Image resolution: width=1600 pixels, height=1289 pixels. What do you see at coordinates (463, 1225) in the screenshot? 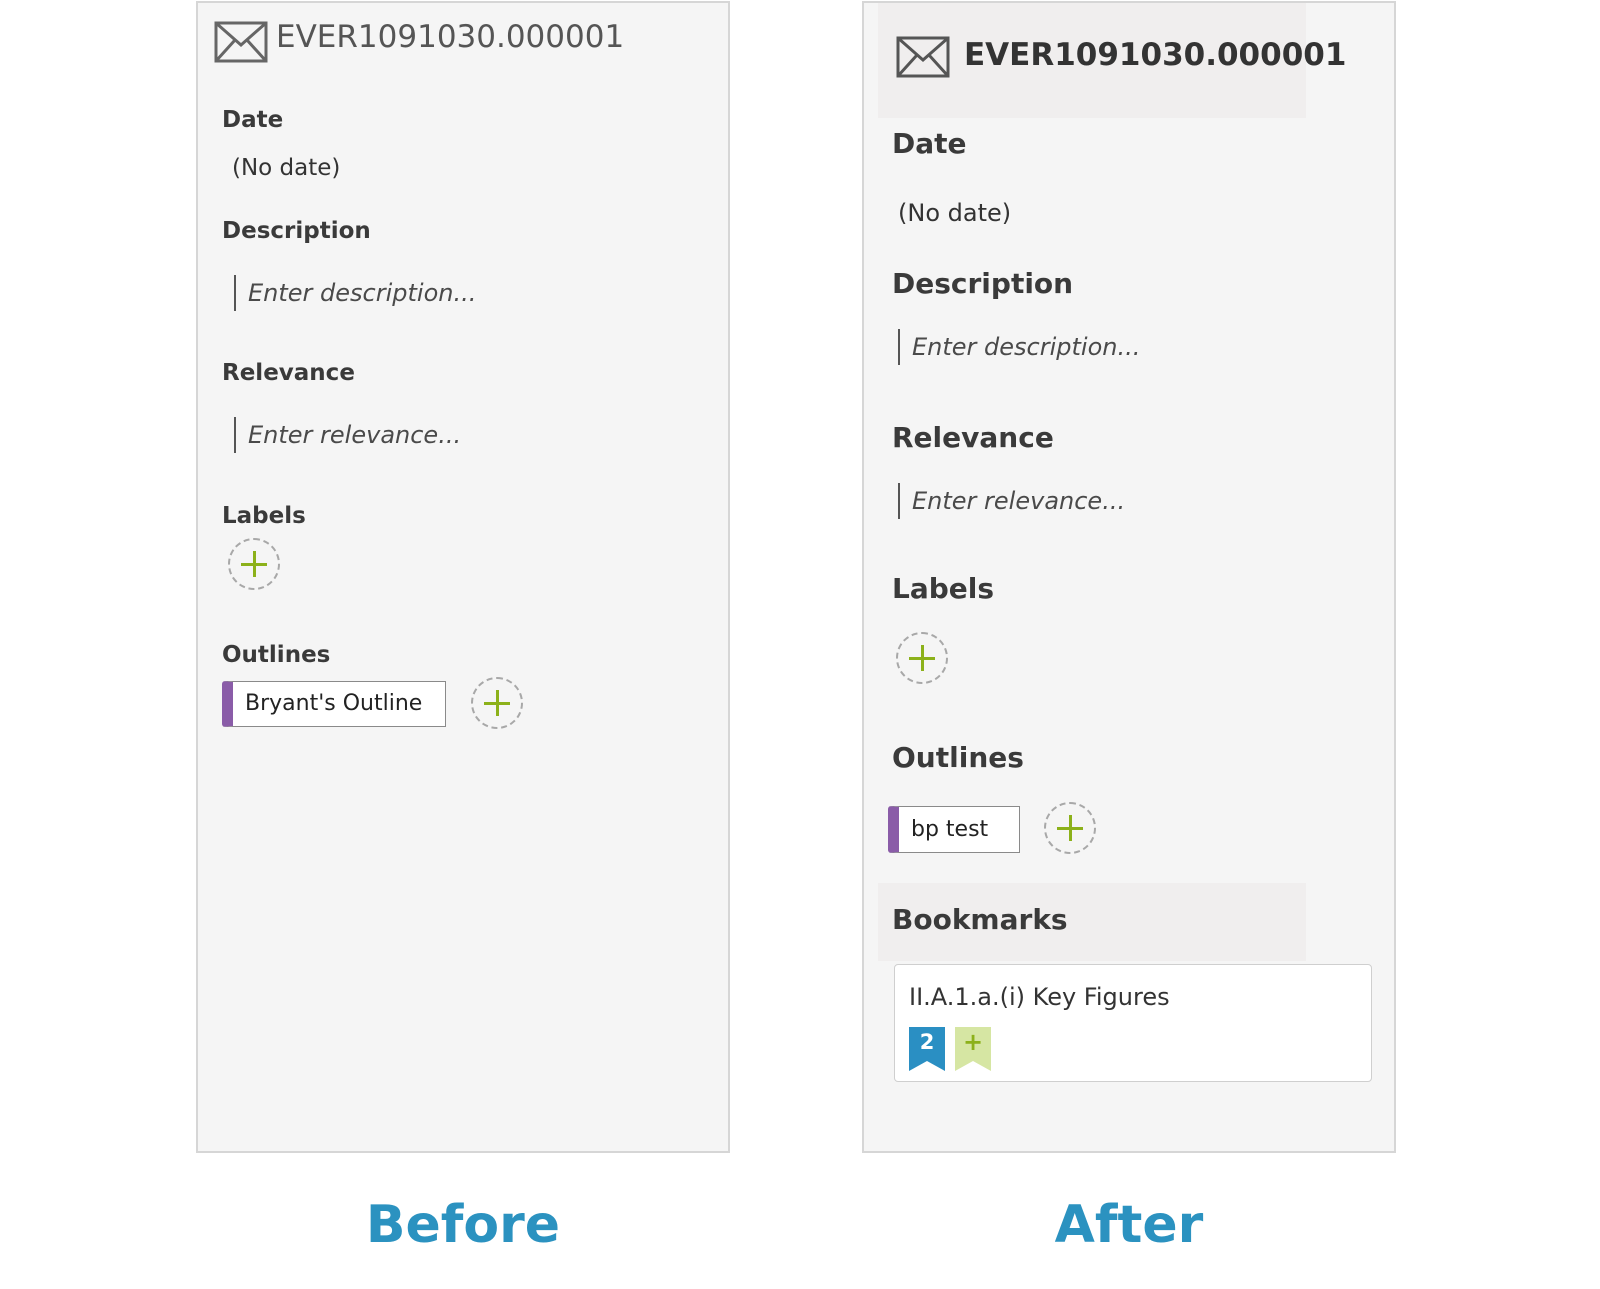
I see `caption-before: Before` at bounding box center [463, 1225].